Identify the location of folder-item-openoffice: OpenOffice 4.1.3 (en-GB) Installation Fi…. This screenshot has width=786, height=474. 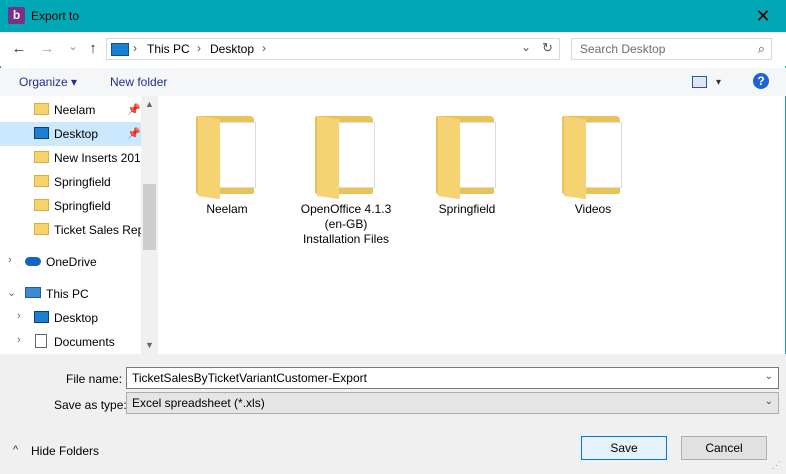
(346, 181).